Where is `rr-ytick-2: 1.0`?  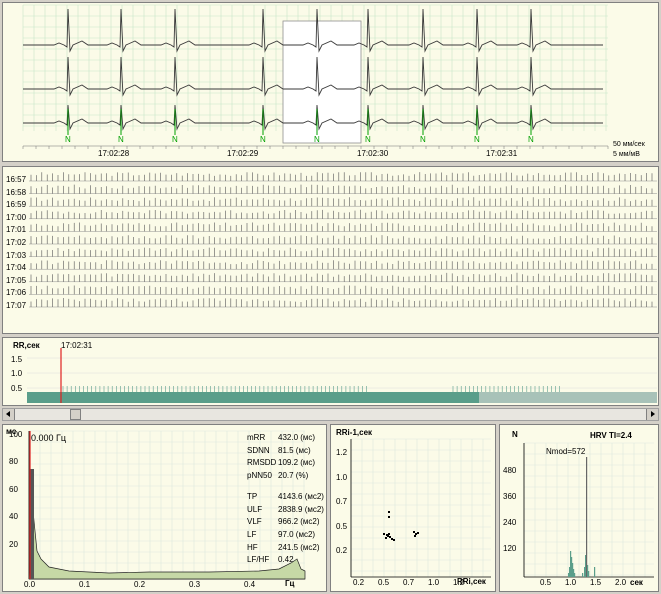
rr-ytick-2: 1.0 is located at coordinates (17, 373).